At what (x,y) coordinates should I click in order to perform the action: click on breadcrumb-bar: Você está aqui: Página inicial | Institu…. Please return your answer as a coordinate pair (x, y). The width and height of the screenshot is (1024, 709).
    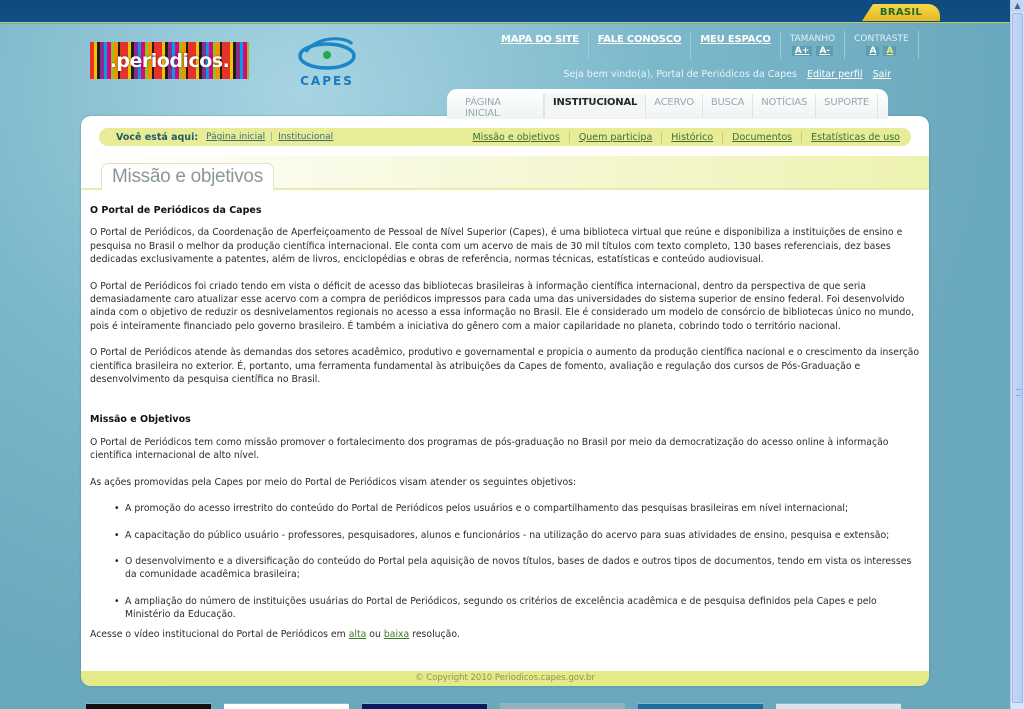
    Looking at the image, I should click on (505, 137).